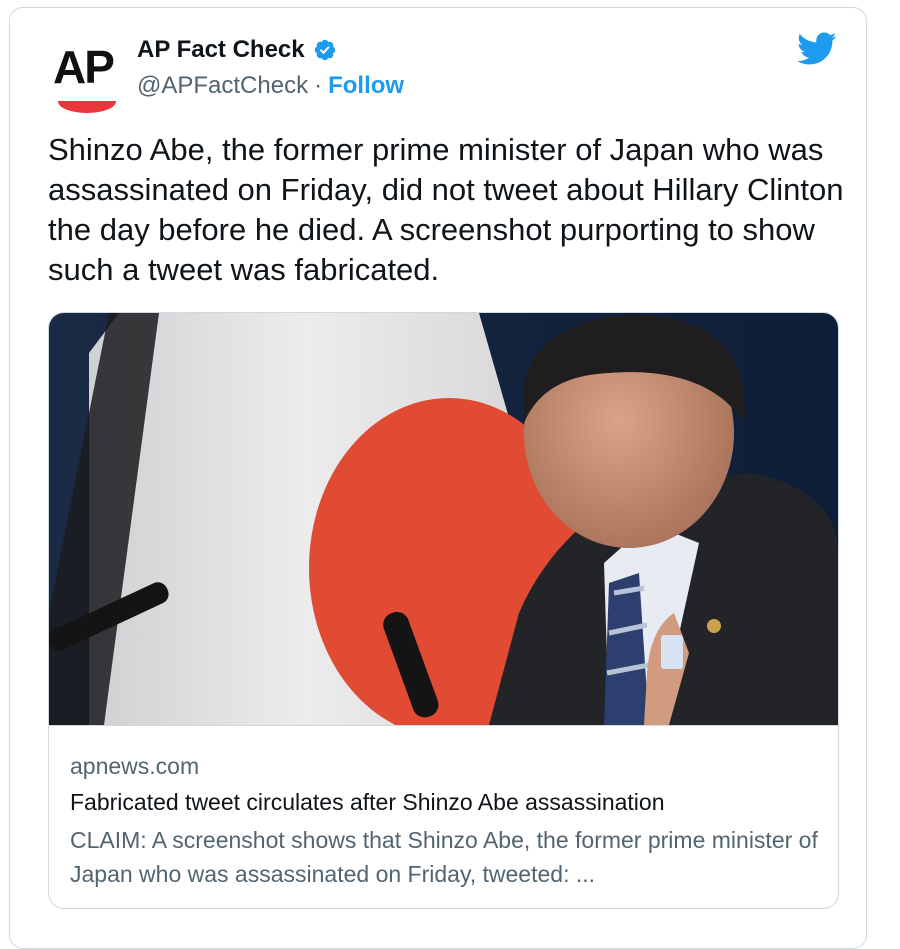 The image size is (900, 949). What do you see at coordinates (817, 49) in the screenshot?
I see `twitter-bird-icon` at bounding box center [817, 49].